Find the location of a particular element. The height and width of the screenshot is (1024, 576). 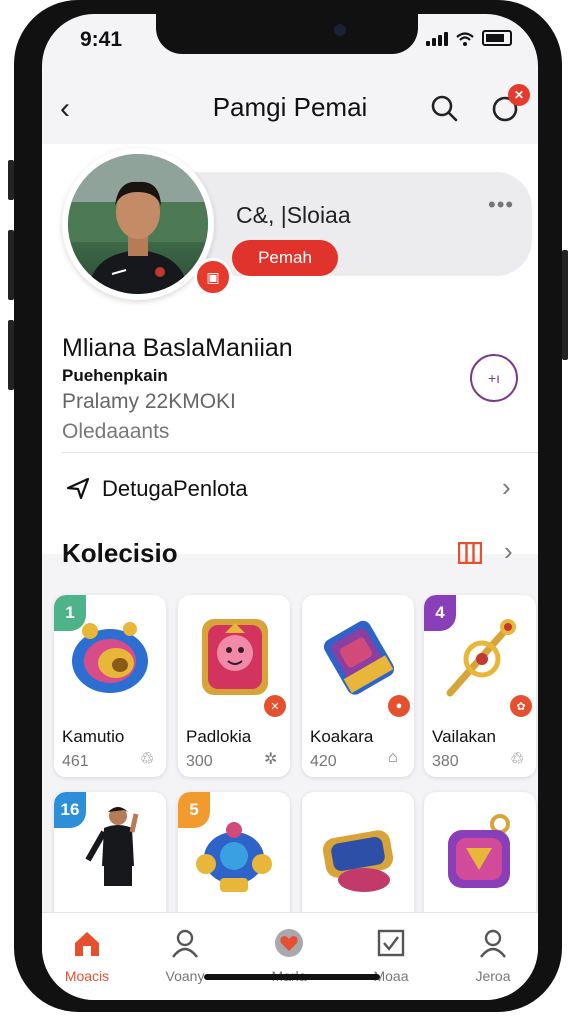

profile-full-name: Mliana BaslaManiian is located at coordinates (177, 348).